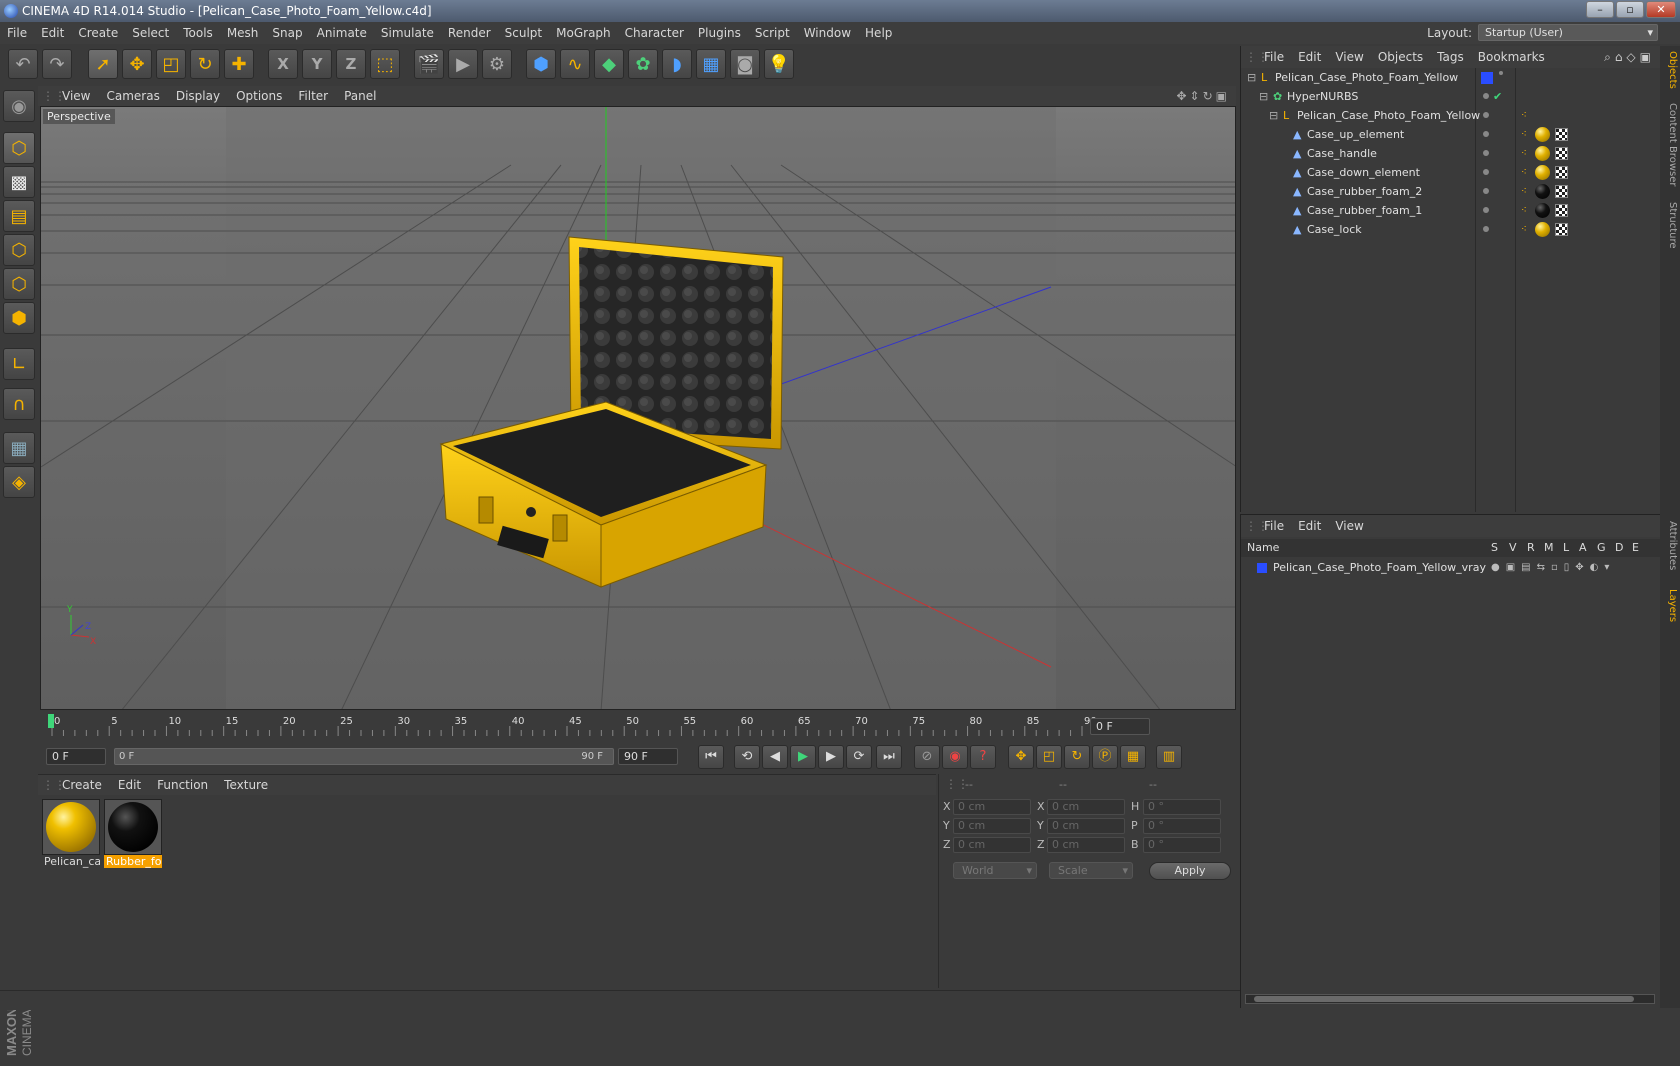 The width and height of the screenshot is (1680, 1066). I want to click on layer-col-name: Name, so click(1263, 548).